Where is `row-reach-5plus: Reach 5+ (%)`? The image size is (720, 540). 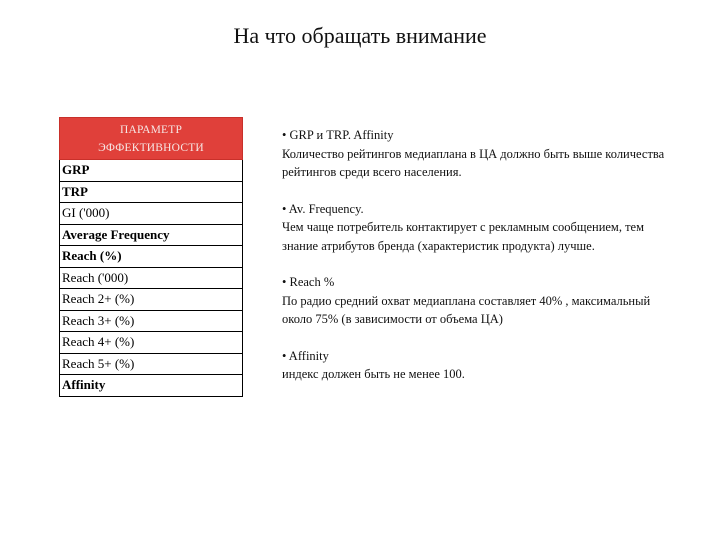
row-reach-5plus: Reach 5+ (%) is located at coordinates (151, 363).